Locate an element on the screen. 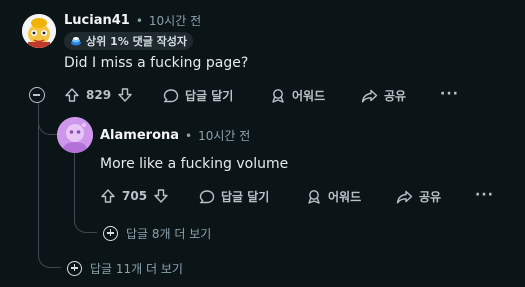  avatar is located at coordinates (39, 31).